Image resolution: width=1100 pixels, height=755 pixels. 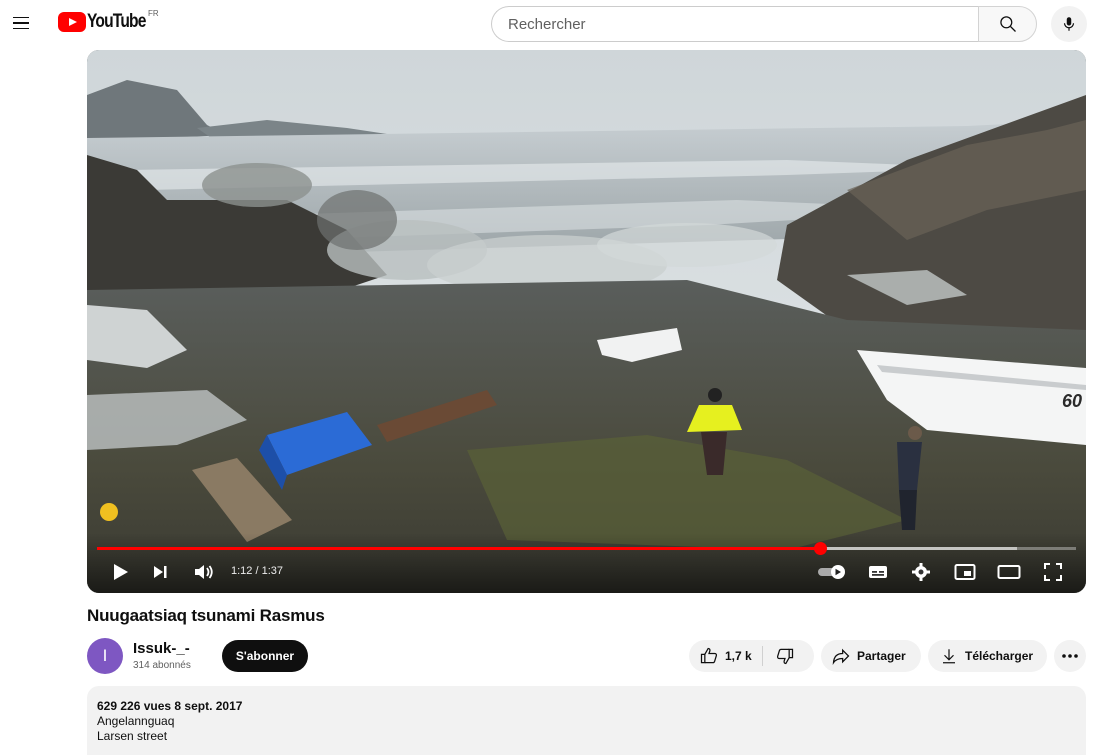 I want to click on autoplay-toggle-icon, so click(x=831, y=572).